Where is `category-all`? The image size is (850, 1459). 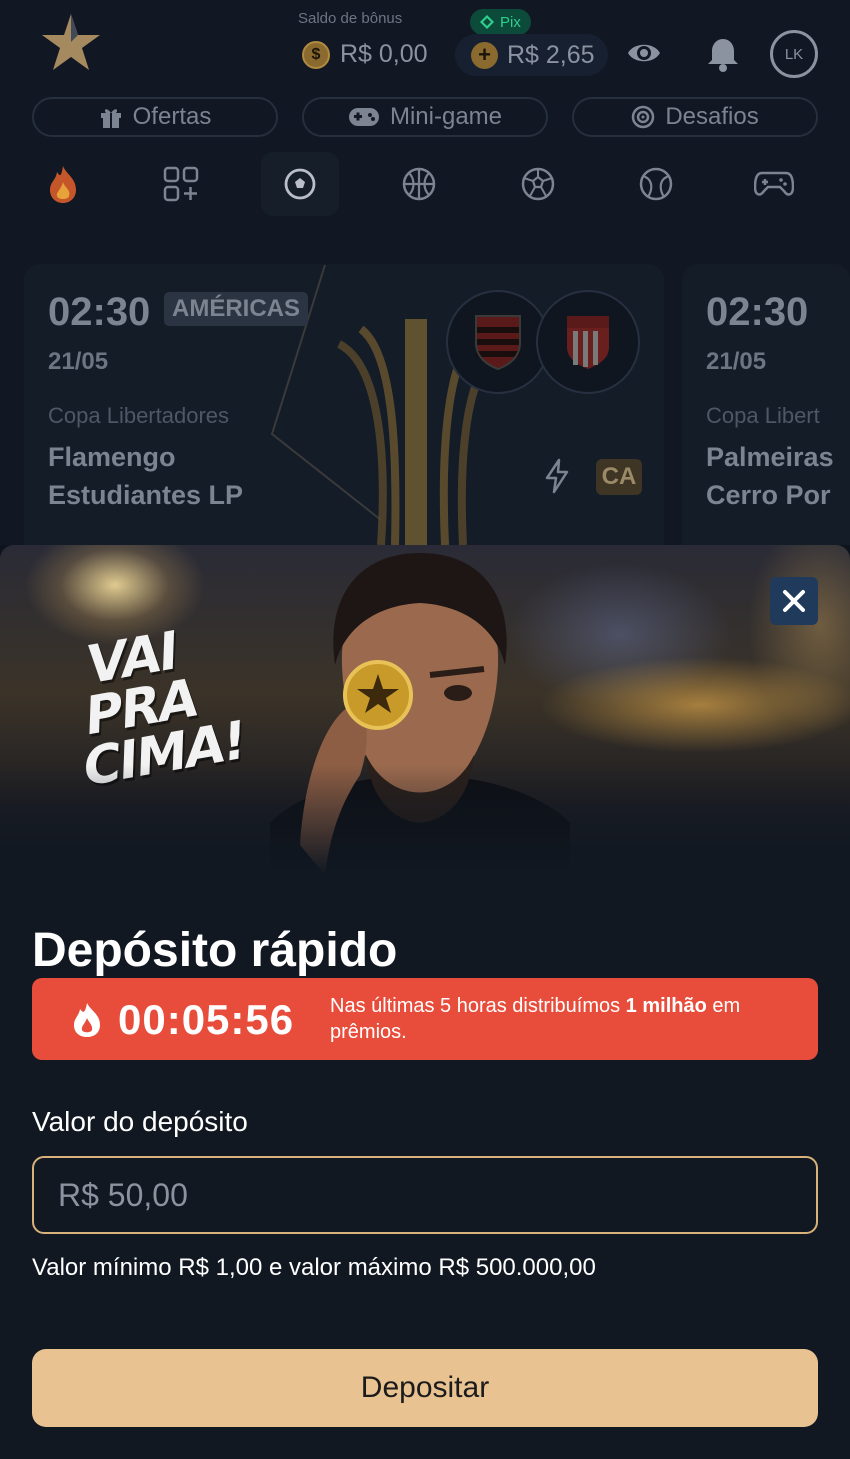
category-all is located at coordinates (181, 184).